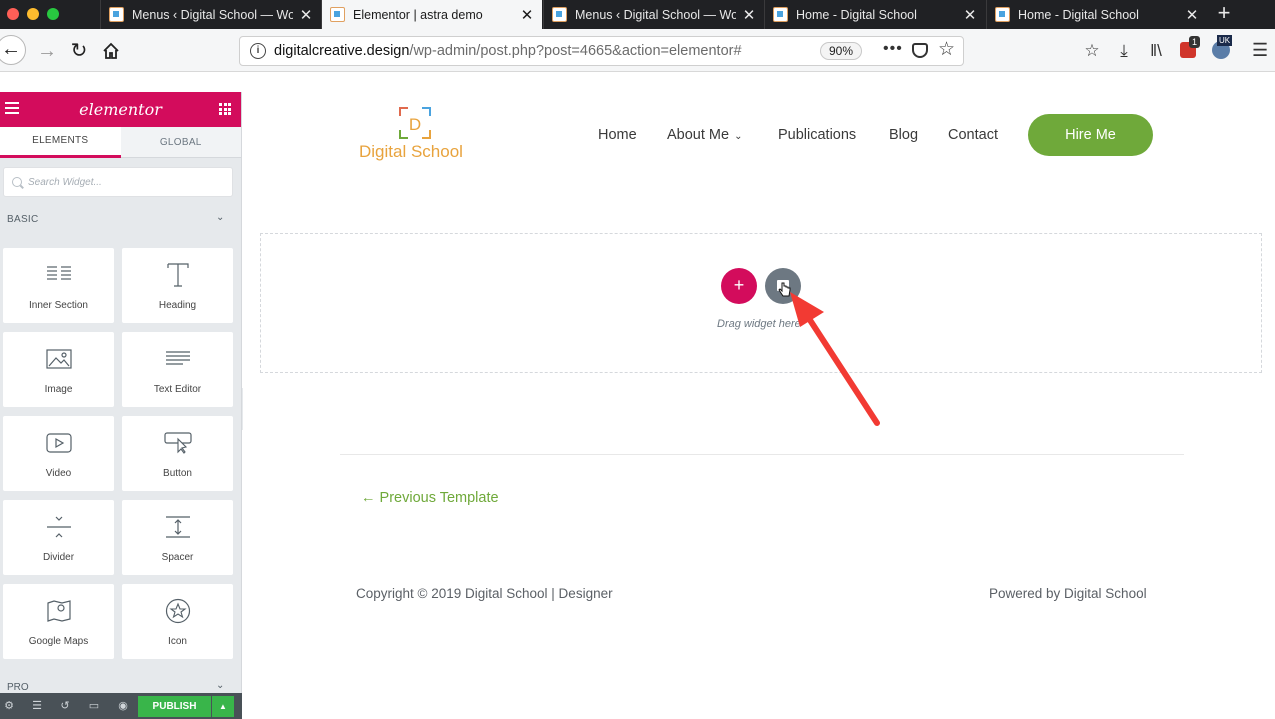 The width and height of the screenshot is (1275, 719). What do you see at coordinates (784, 289) in the screenshot?
I see `hand-cursor-icon` at bounding box center [784, 289].